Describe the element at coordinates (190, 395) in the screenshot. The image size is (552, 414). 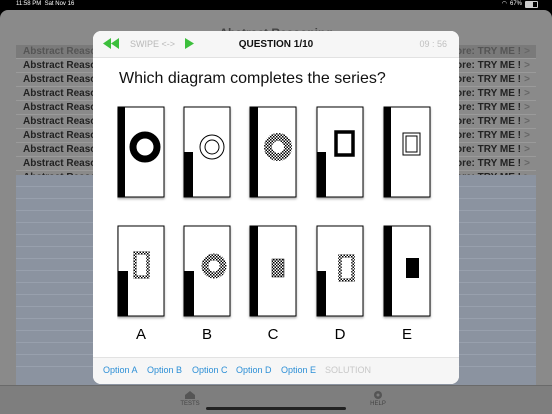
I see `home-icon` at that location.